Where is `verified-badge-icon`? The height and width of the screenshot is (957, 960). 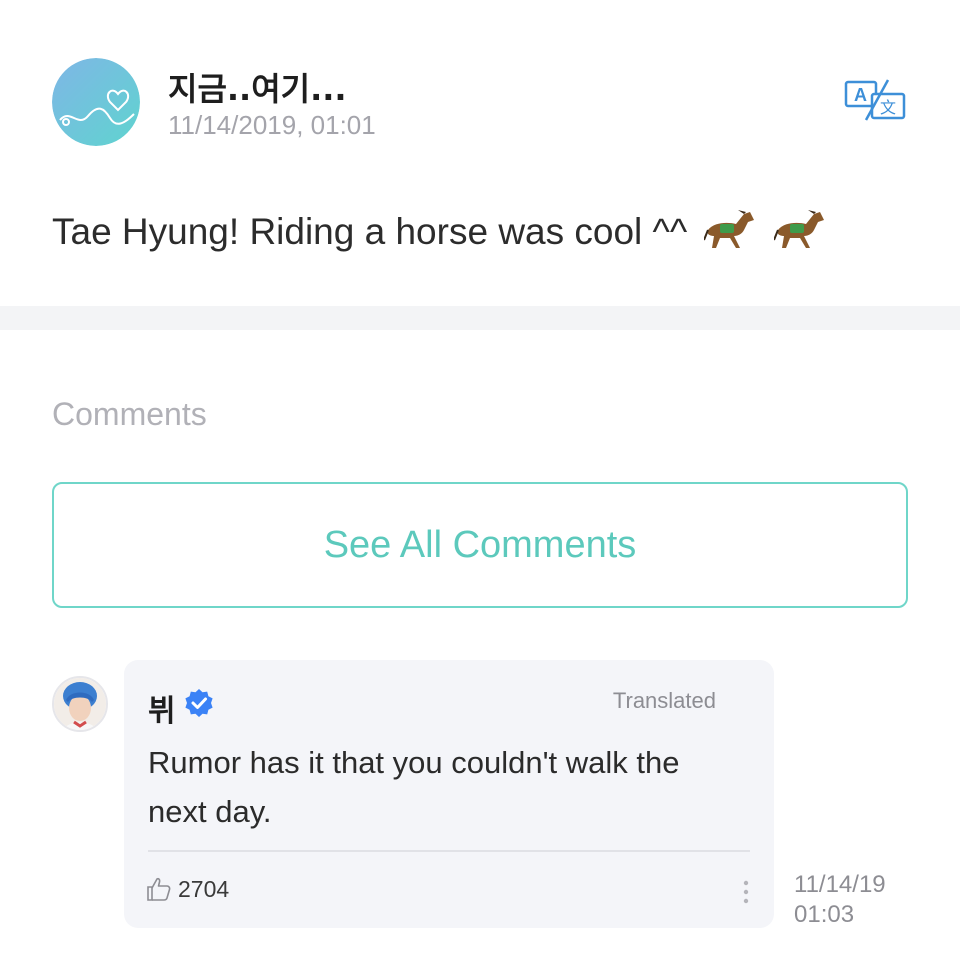
verified-badge-icon is located at coordinates (199, 703).